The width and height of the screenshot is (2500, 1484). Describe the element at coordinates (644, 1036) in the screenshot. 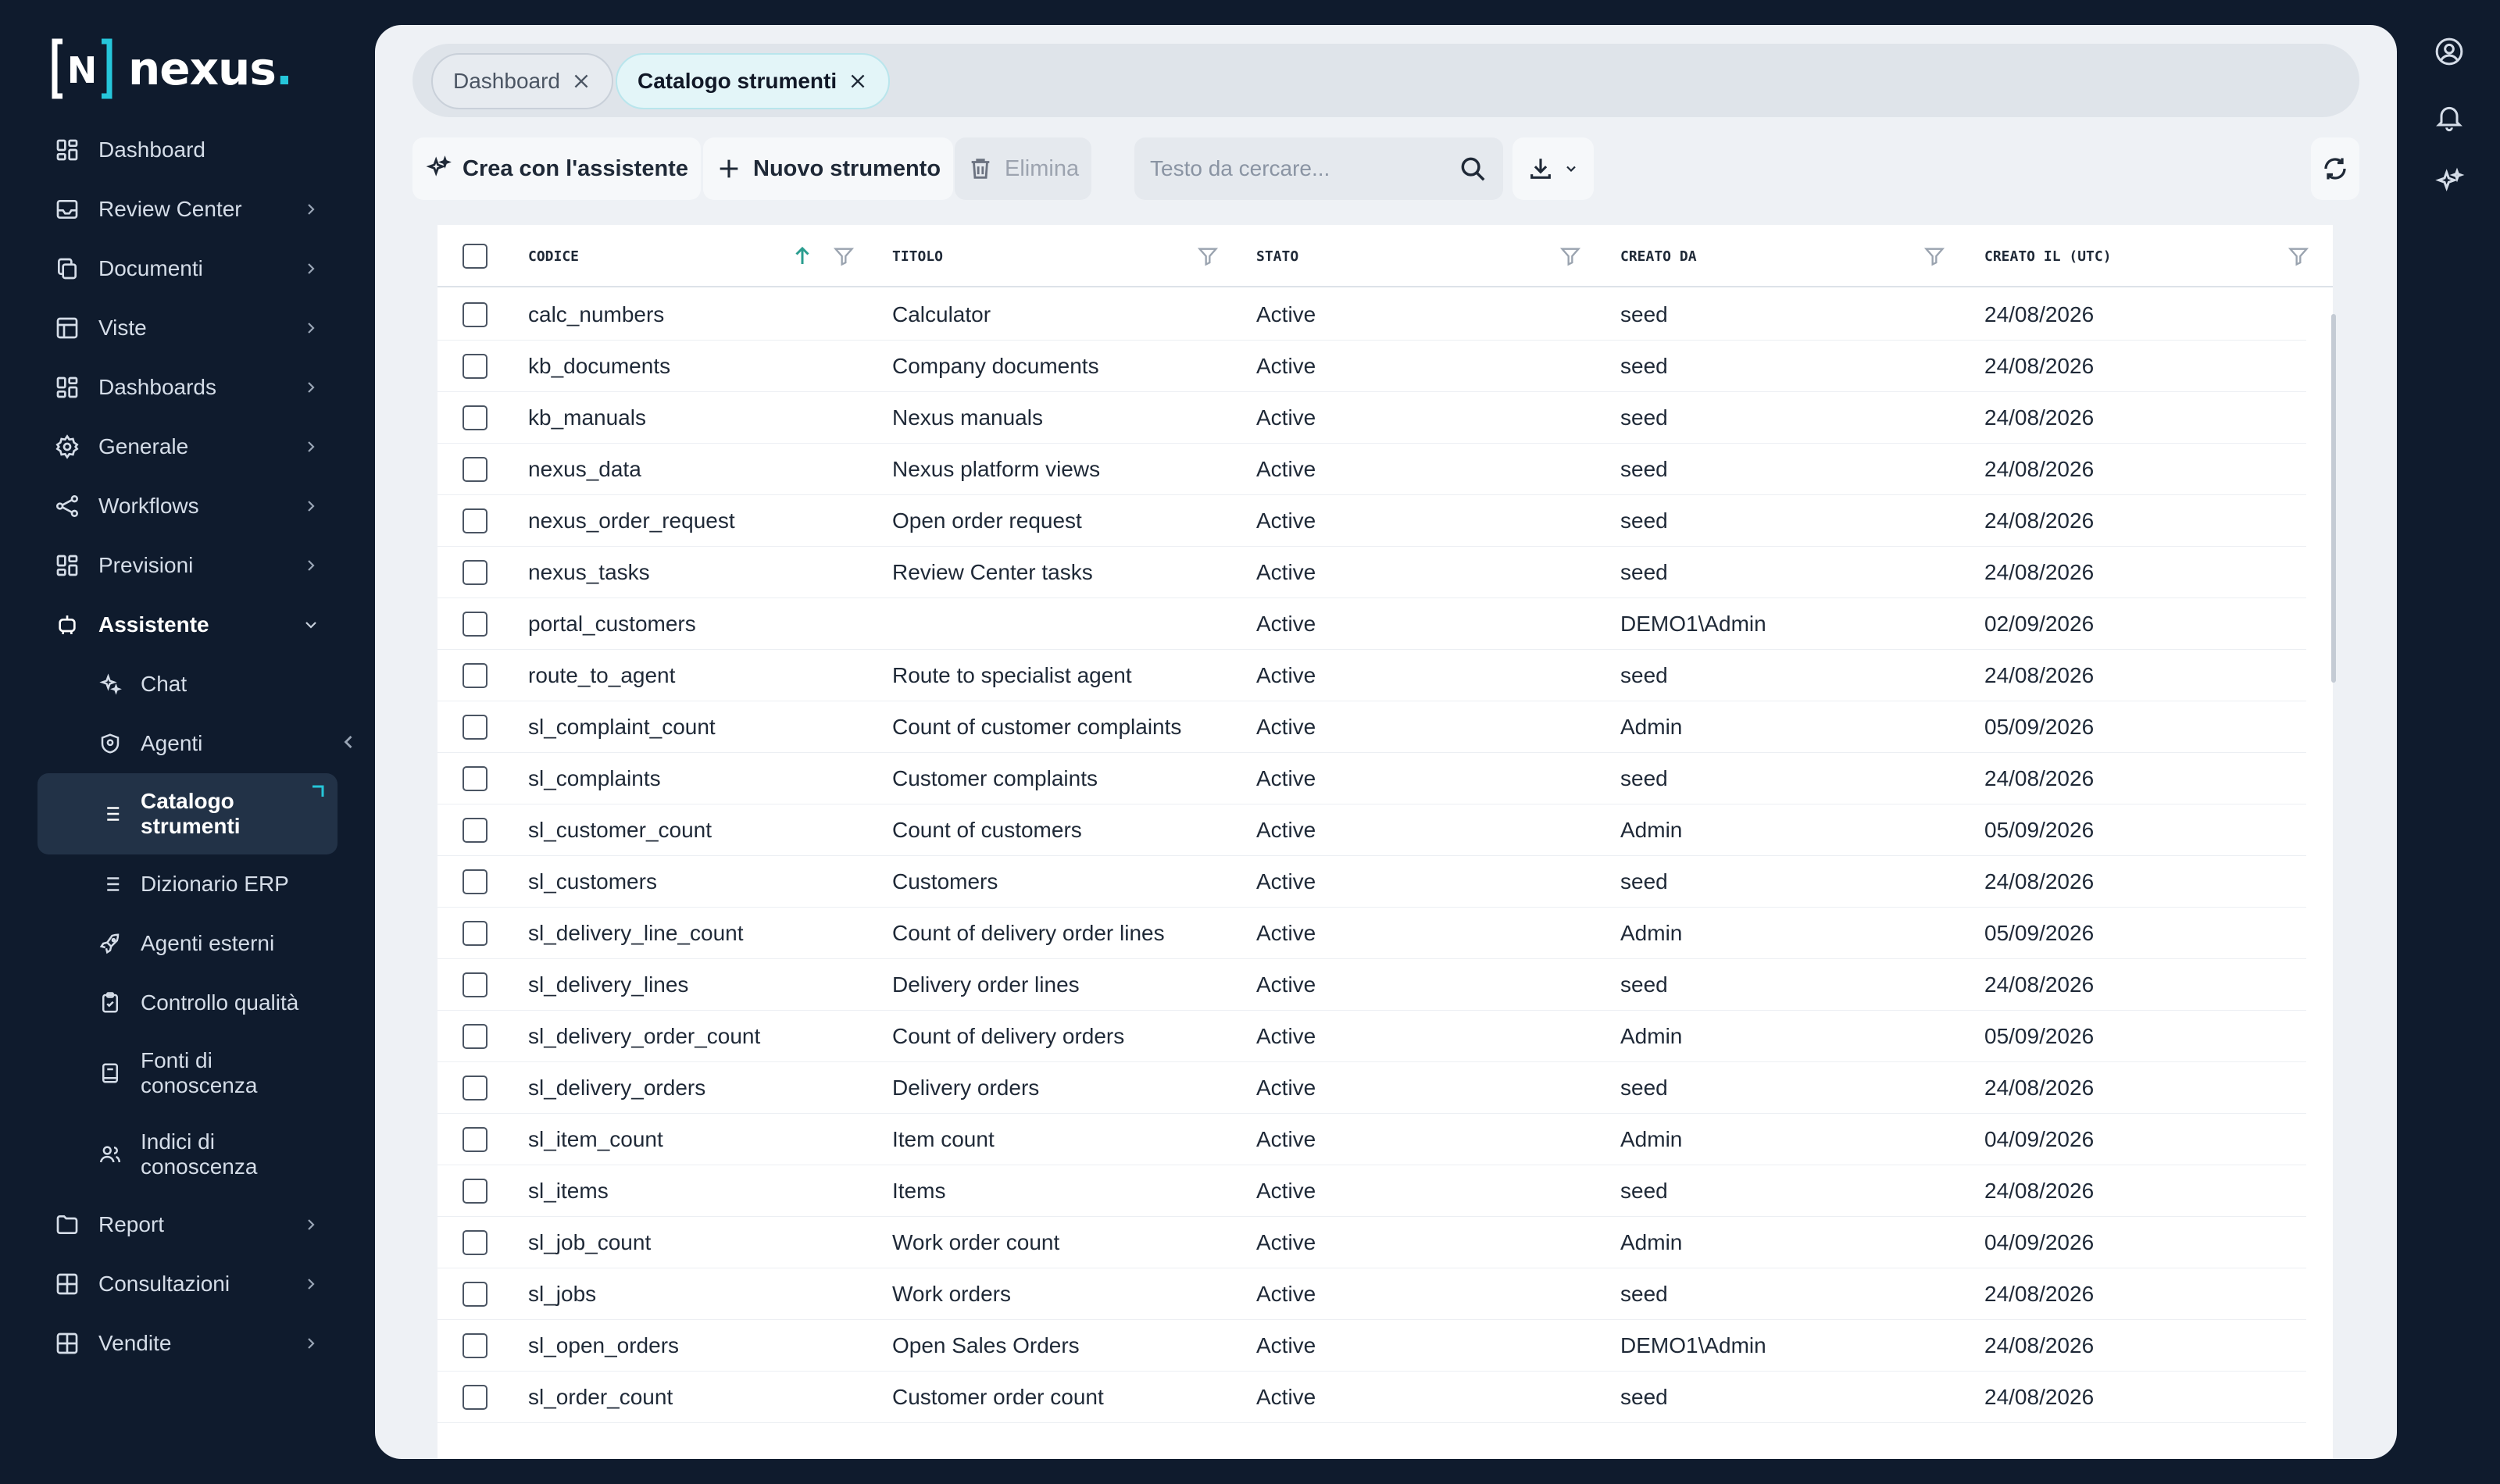

I see `cell-codice: sl_delivery_order_count` at that location.